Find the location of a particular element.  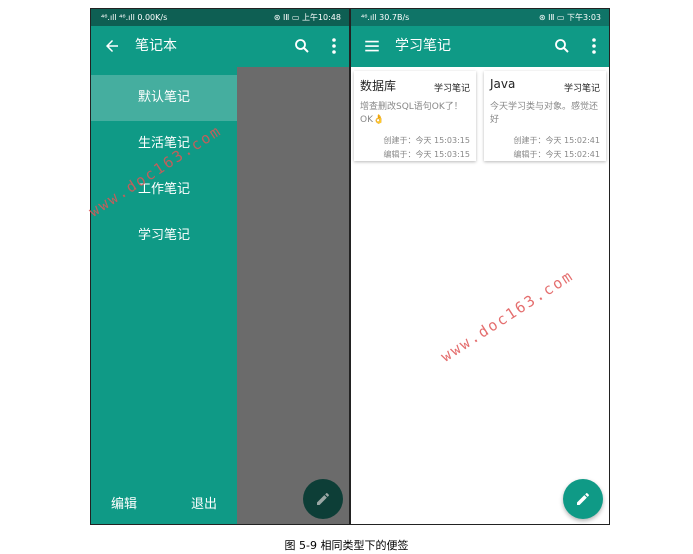

status-left: ⁴⁶.ıll ⁴⁶.ıll 0.00K/s is located at coordinates (134, 17).